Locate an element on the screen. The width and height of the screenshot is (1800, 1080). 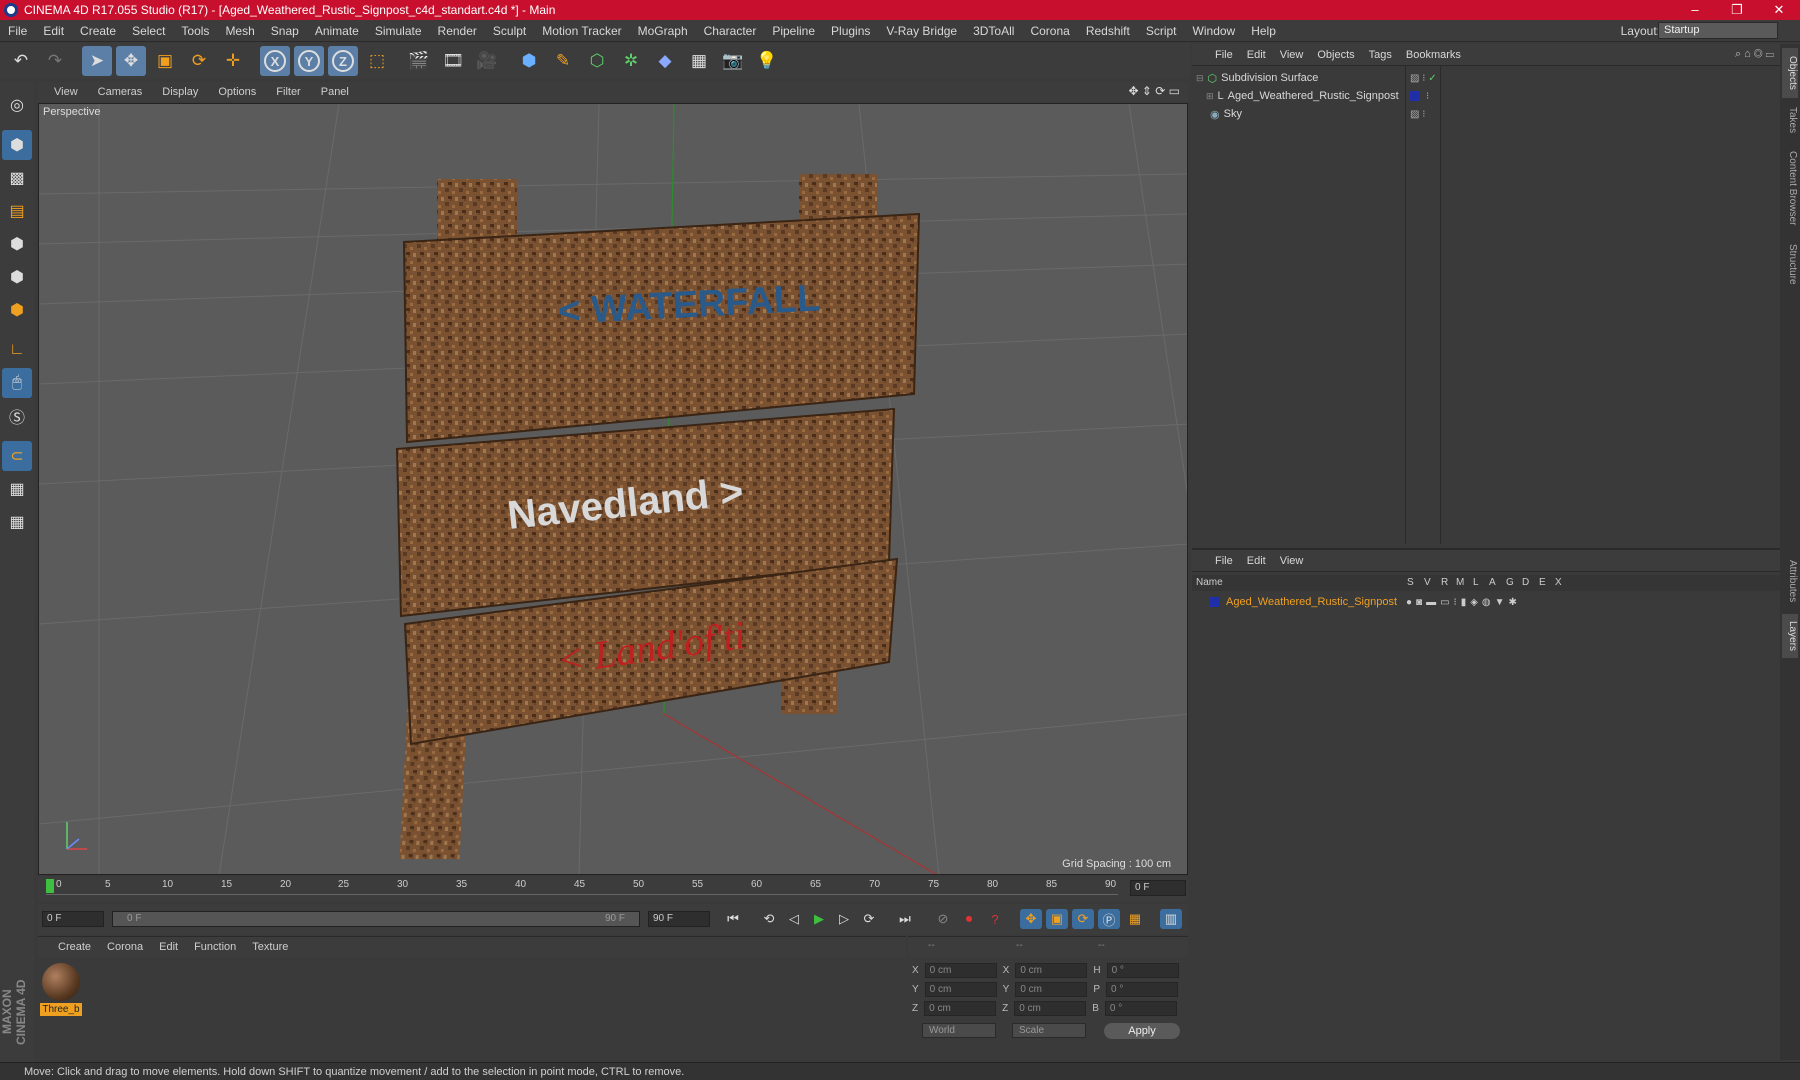
object-row: ◉ Sky ▨ ⁝ is located at coordinates (1486, 114).